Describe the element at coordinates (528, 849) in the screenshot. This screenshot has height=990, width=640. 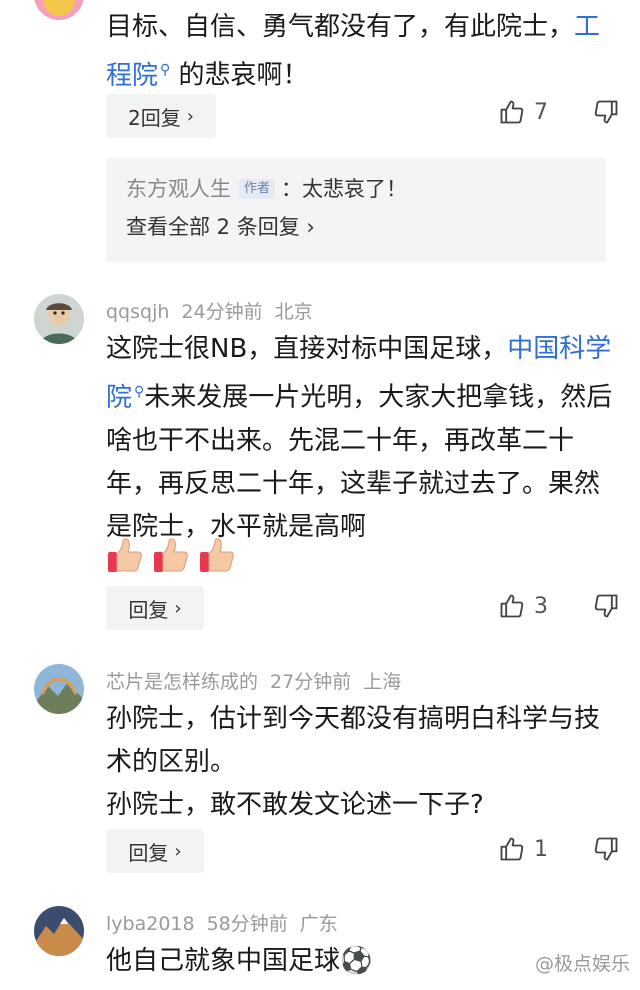
I see `like-button: 1` at that location.